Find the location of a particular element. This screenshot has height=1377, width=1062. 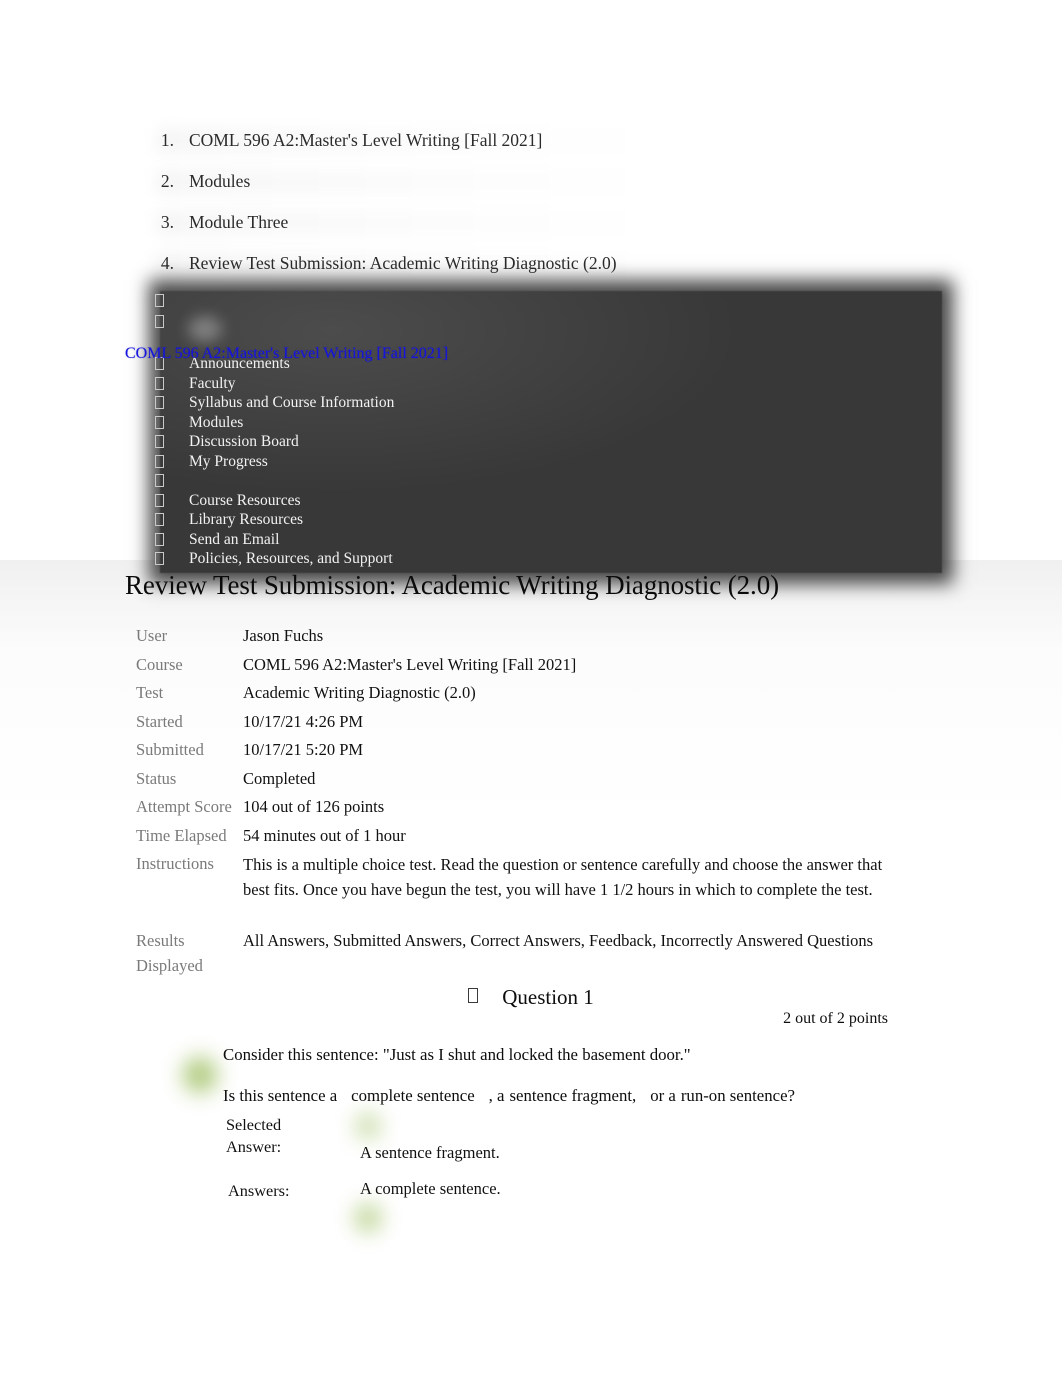

menu-item-label: Course Resources is located at coordinates (245, 500).